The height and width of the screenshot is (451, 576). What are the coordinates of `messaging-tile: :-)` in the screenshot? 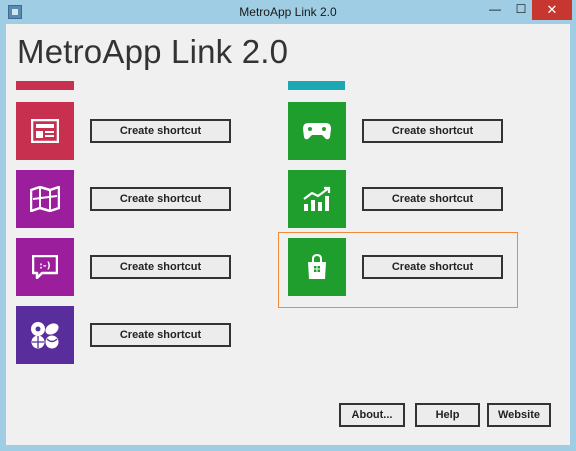 It's located at (45, 267).